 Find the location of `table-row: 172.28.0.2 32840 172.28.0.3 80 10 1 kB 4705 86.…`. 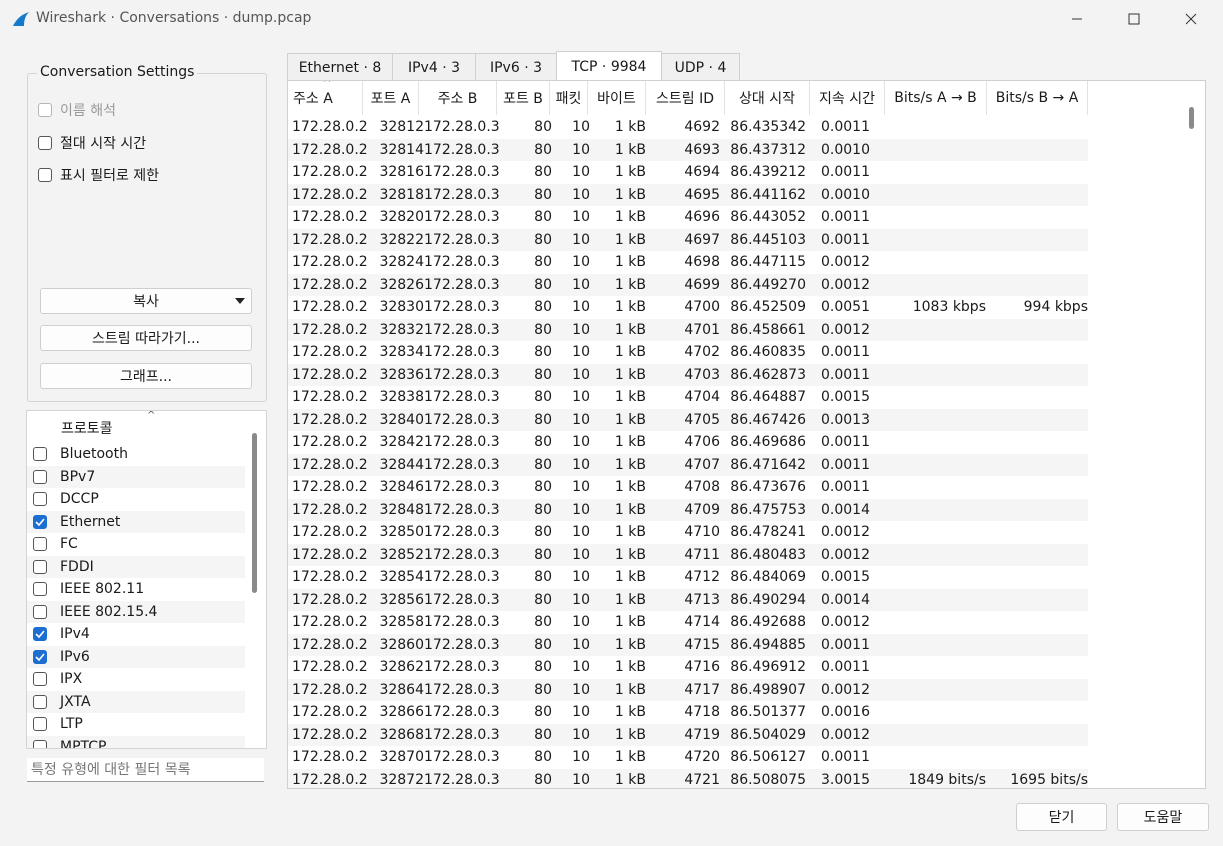

table-row: 172.28.0.2 32840 172.28.0.3 80 10 1 kB 4705 86.… is located at coordinates (688, 419).